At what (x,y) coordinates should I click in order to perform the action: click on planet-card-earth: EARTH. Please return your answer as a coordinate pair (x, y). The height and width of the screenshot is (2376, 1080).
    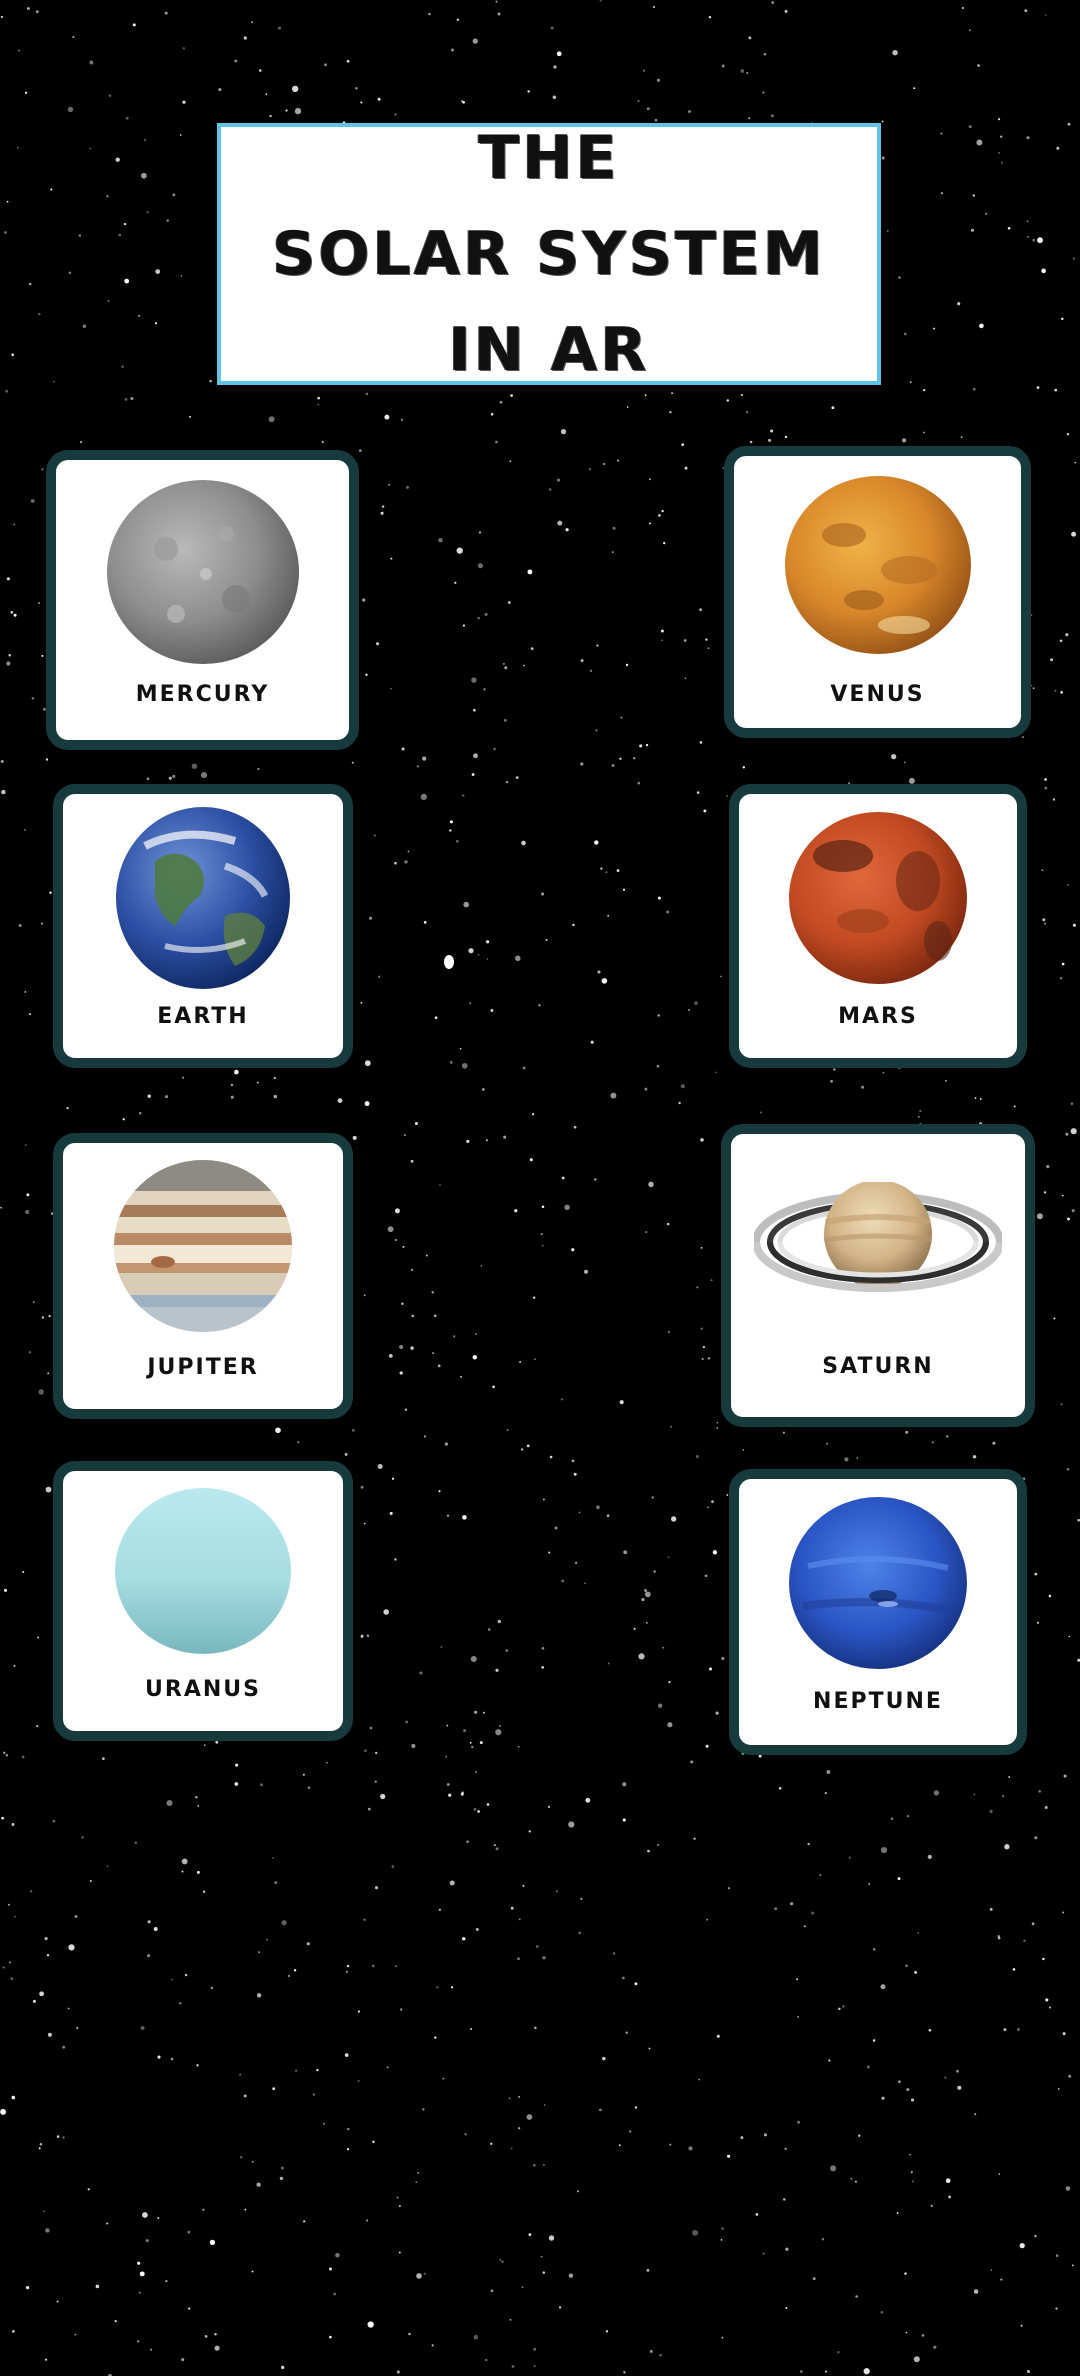
    Looking at the image, I should click on (203, 926).